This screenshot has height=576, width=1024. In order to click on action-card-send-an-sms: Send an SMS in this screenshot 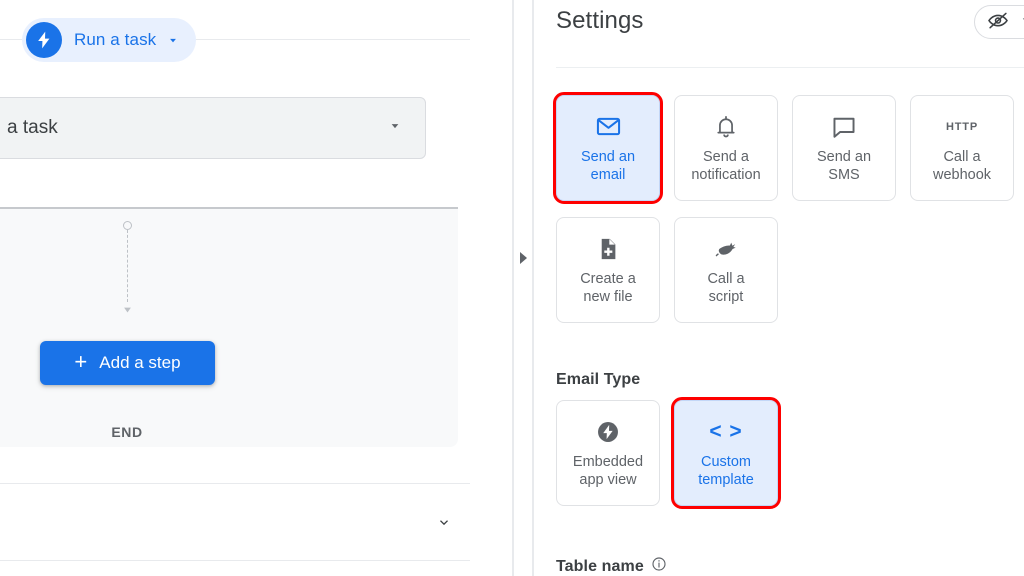, I will do `click(844, 148)`.